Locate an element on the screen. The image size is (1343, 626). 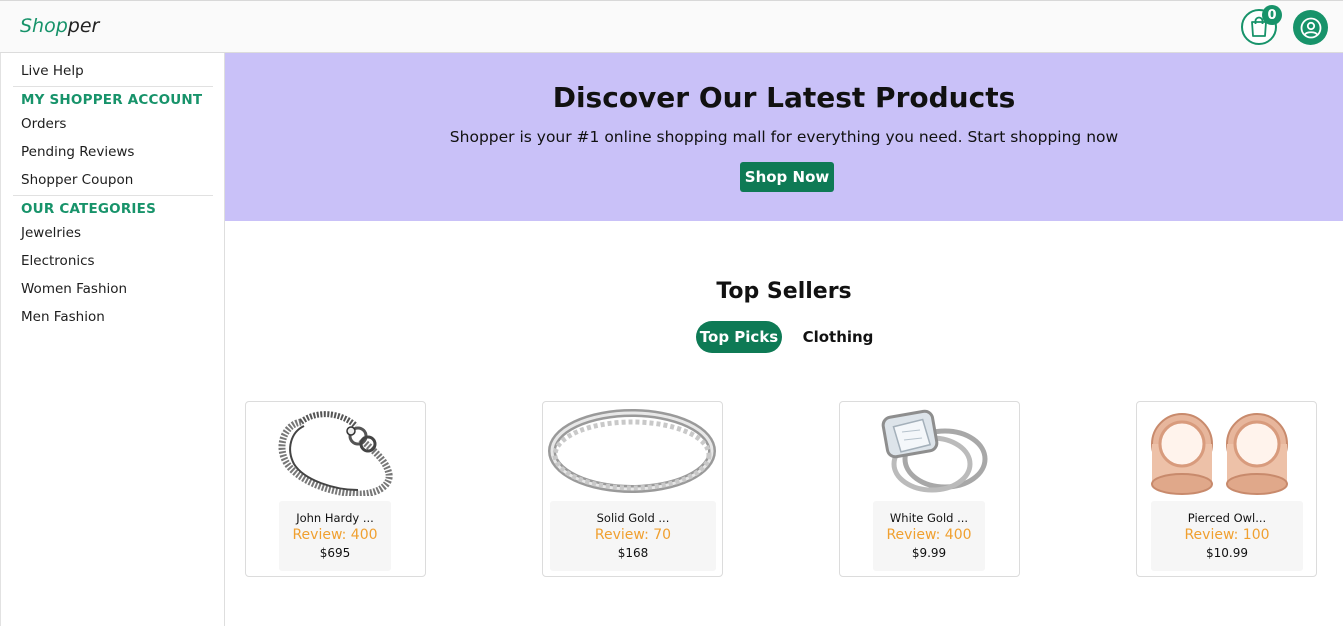
cart-count-badge: 0 is located at coordinates (1272, 15).